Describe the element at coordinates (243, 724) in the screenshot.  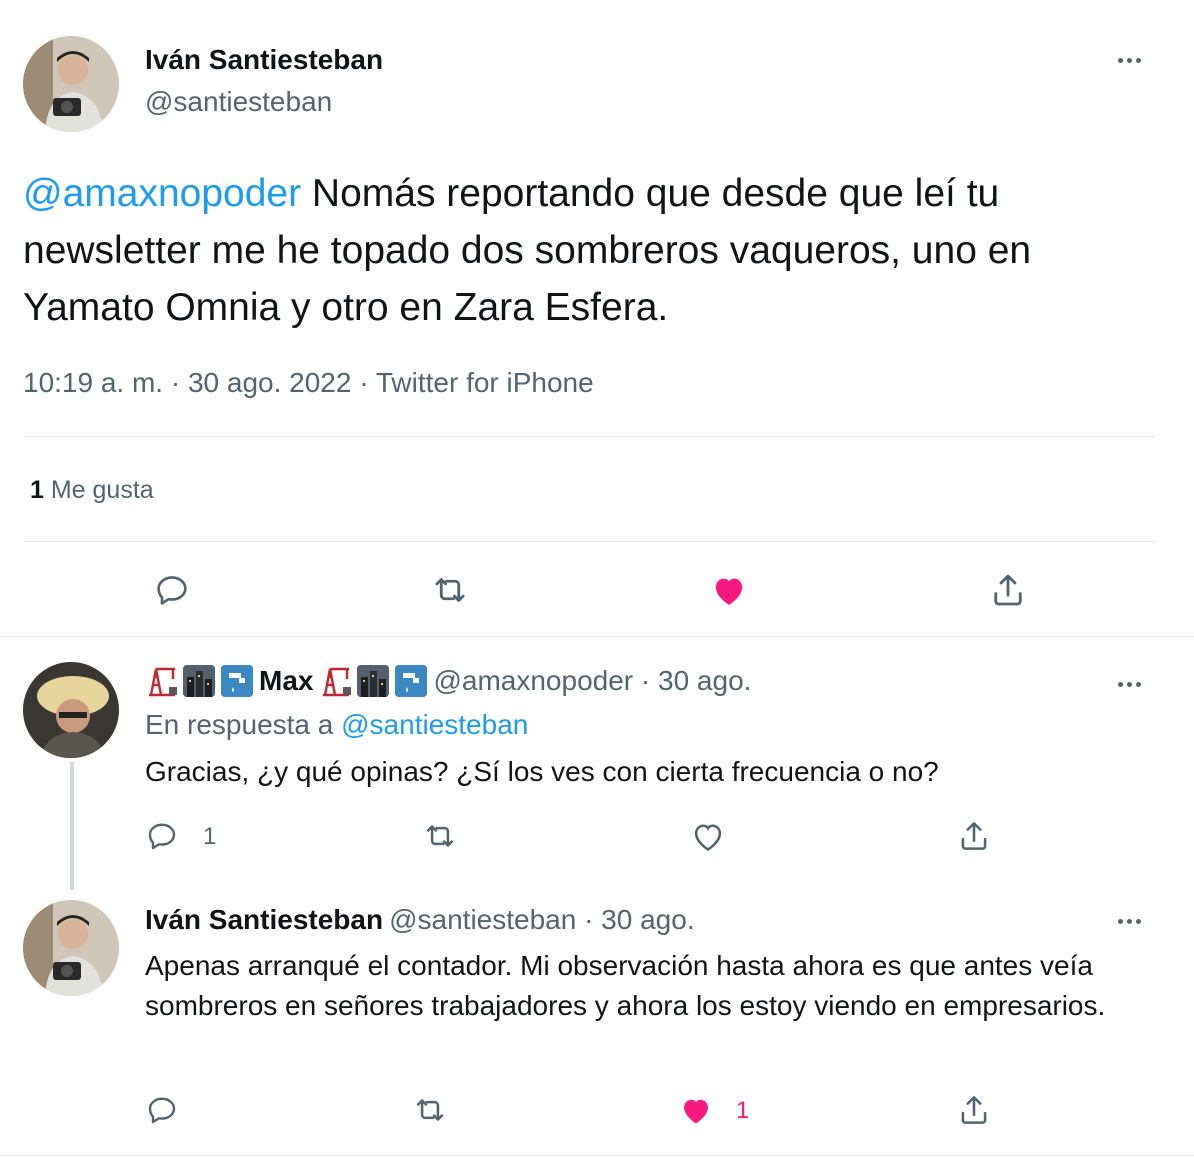
I see `in-reply-prefix: En respuesta a` at that location.